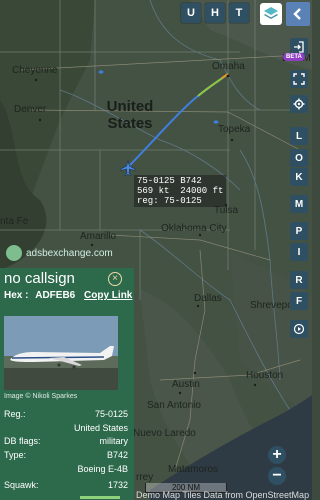  I want to click on hex-row: Hex : ADFEB6 Copy Link, so click(68, 295).